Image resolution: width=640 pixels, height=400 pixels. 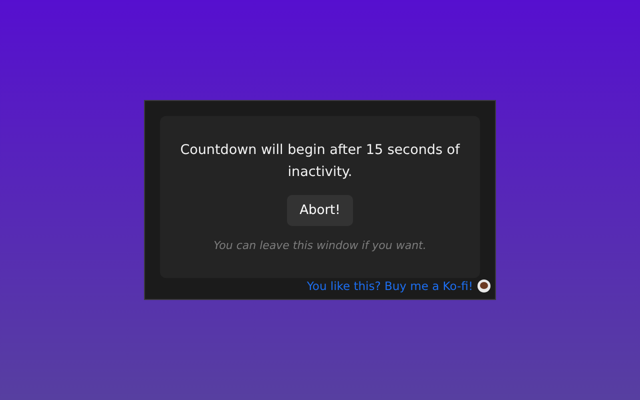 I want to click on coffee-cup-icon, so click(x=484, y=286).